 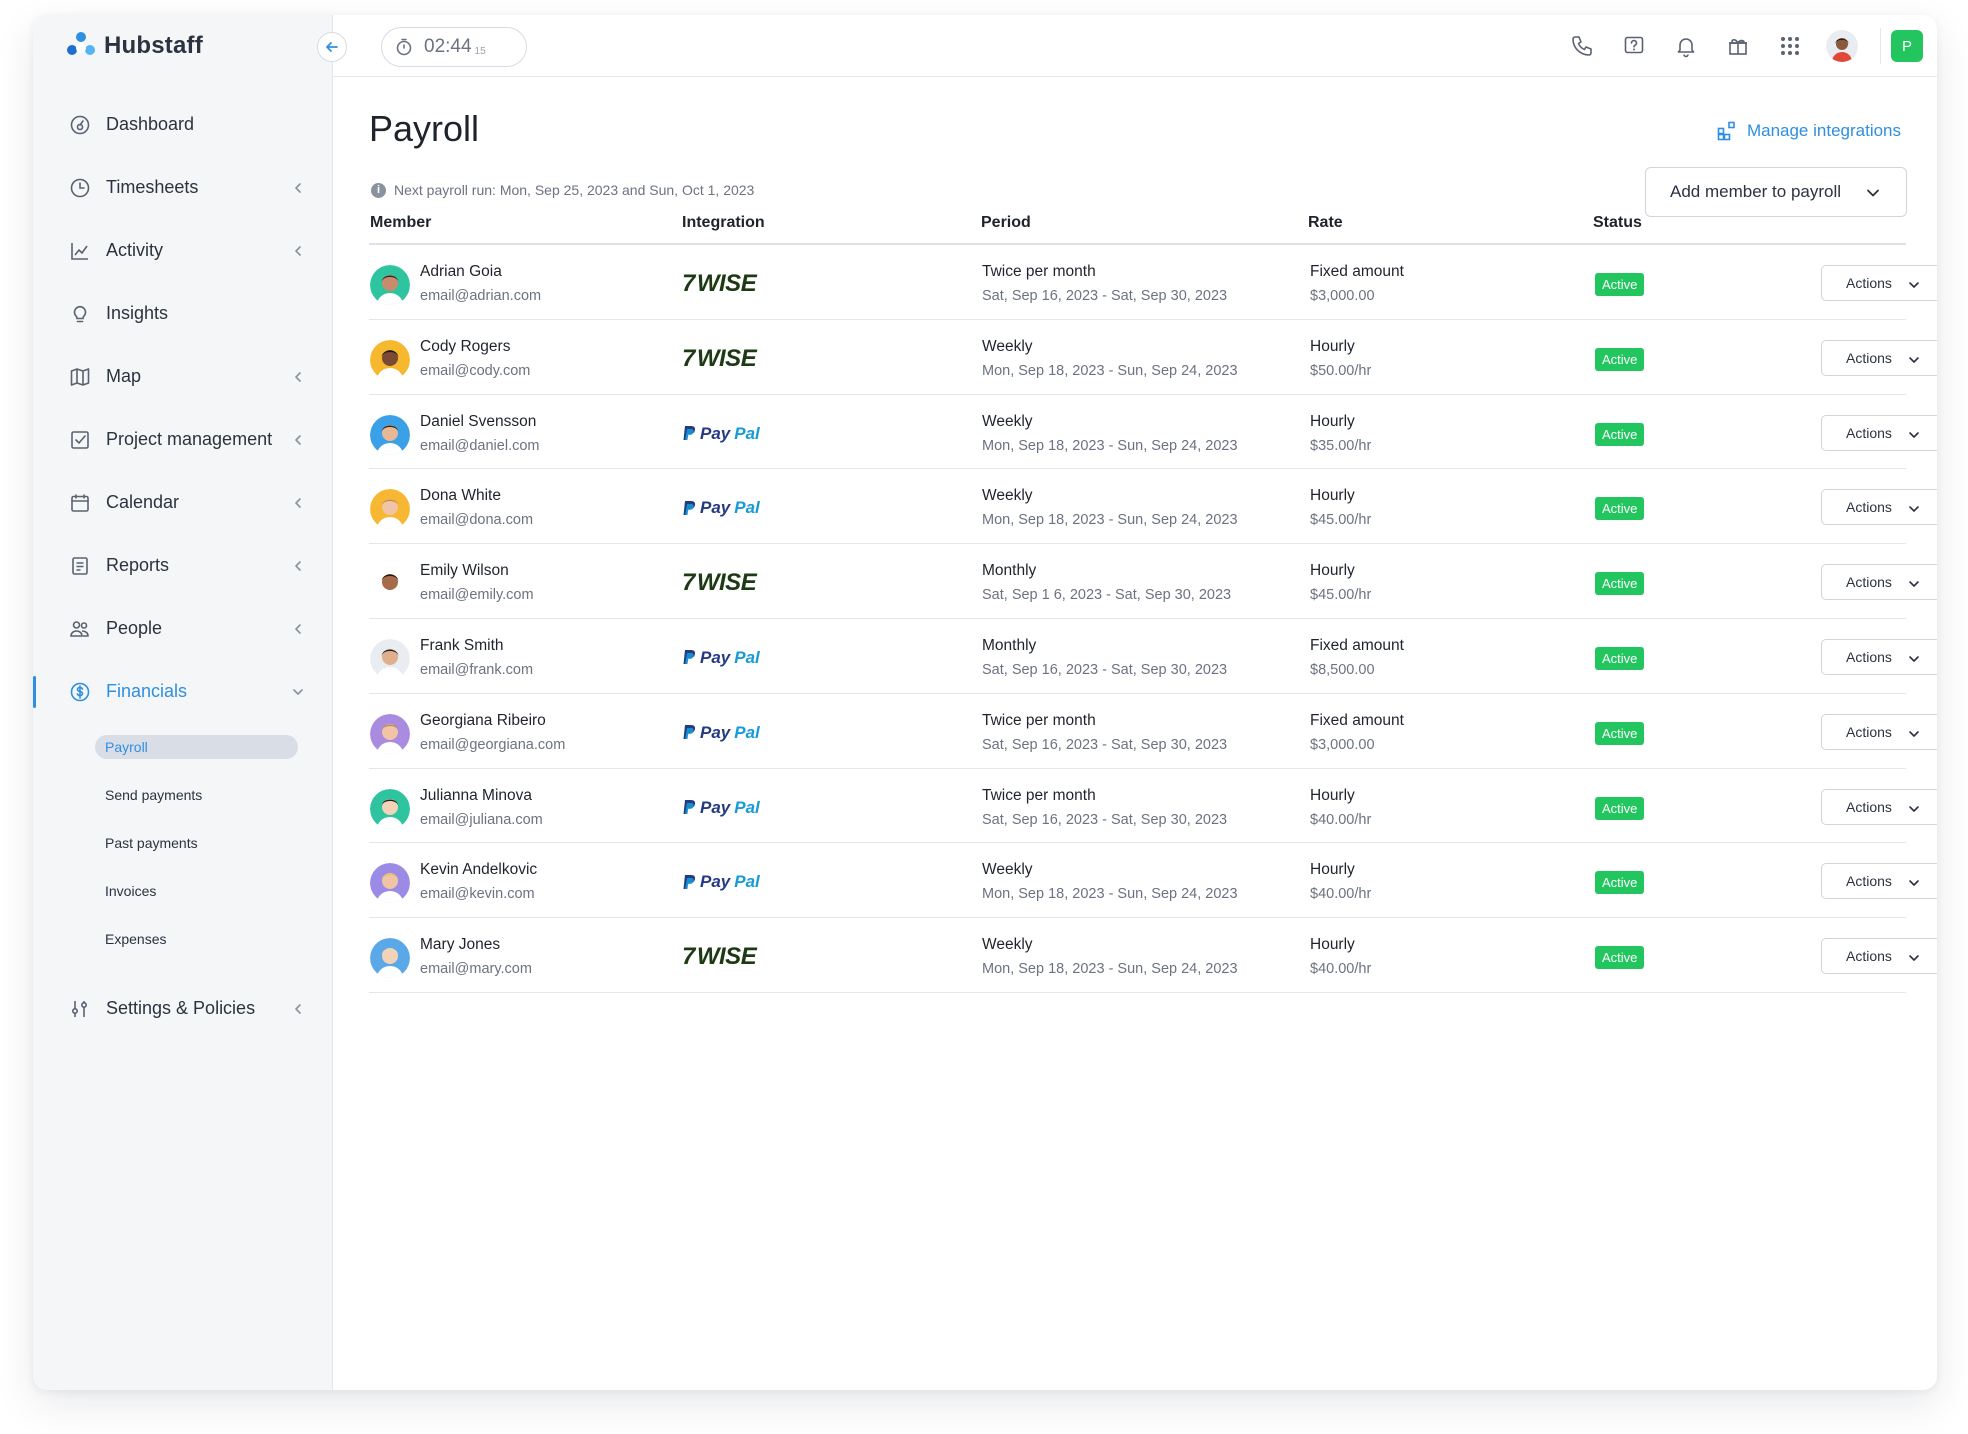 I want to click on organization-badge: P, so click(x=1907, y=46).